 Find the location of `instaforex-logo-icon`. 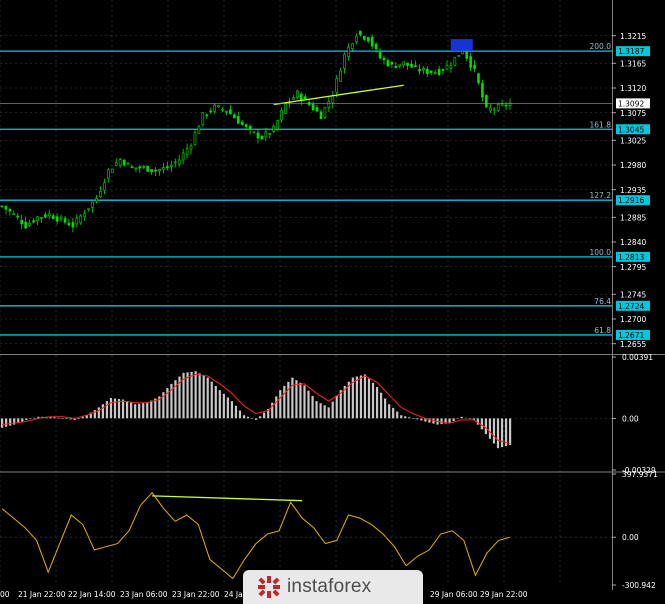

instaforex-logo-icon is located at coordinates (269, 587).